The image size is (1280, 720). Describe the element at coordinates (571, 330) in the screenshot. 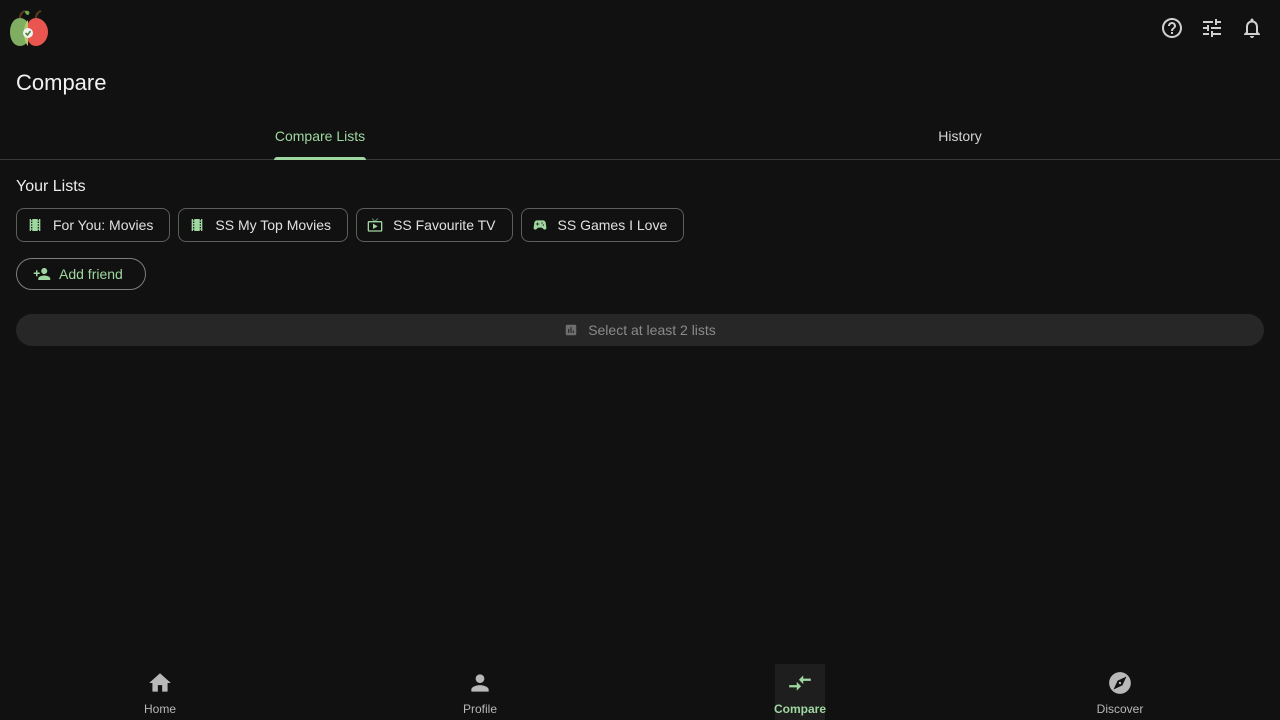

I see `bar-chart-icon` at that location.